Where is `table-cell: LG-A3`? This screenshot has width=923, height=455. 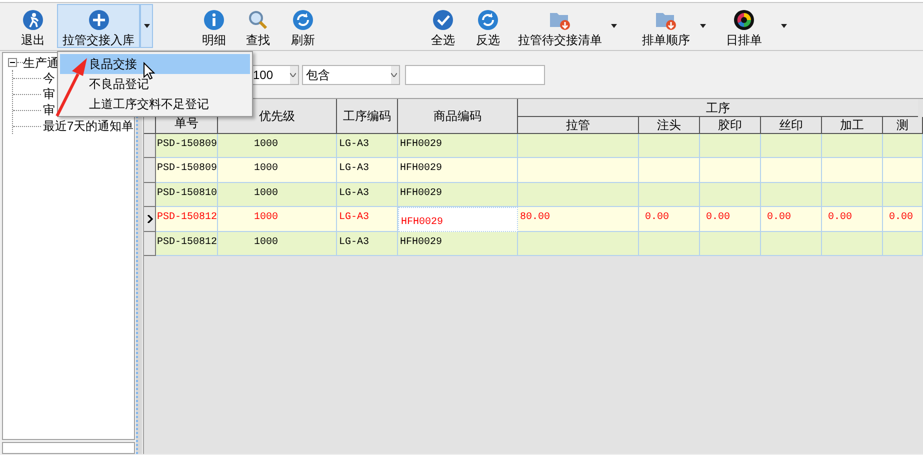 table-cell: LG-A3 is located at coordinates (367, 244).